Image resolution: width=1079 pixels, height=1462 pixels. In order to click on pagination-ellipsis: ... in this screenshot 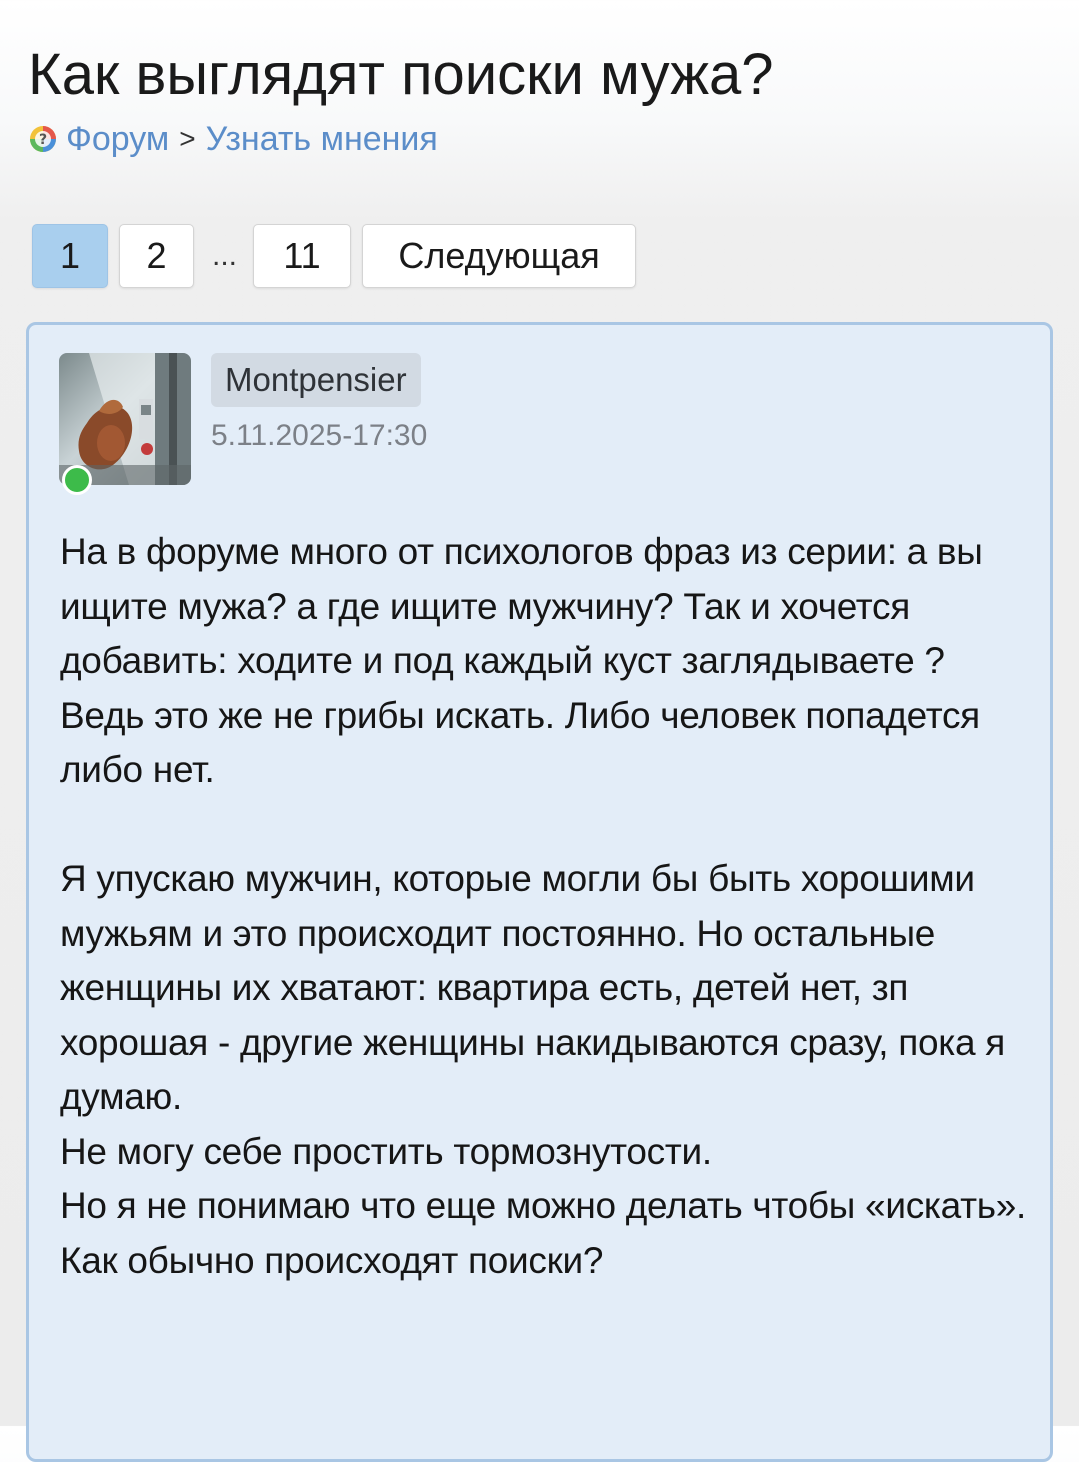, I will do `click(225, 255)`.